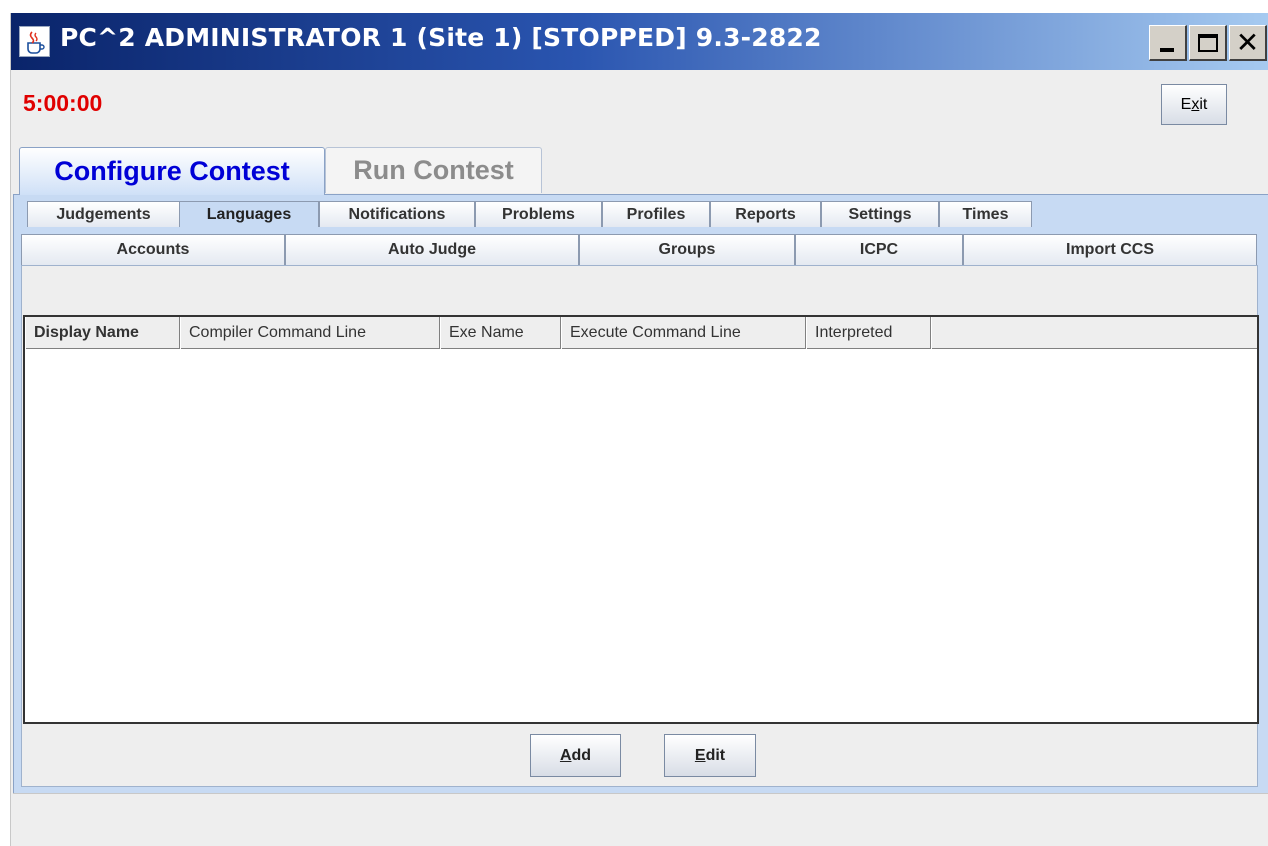 The height and width of the screenshot is (846, 1268). I want to click on edit-label-rest: dit, so click(715, 755).